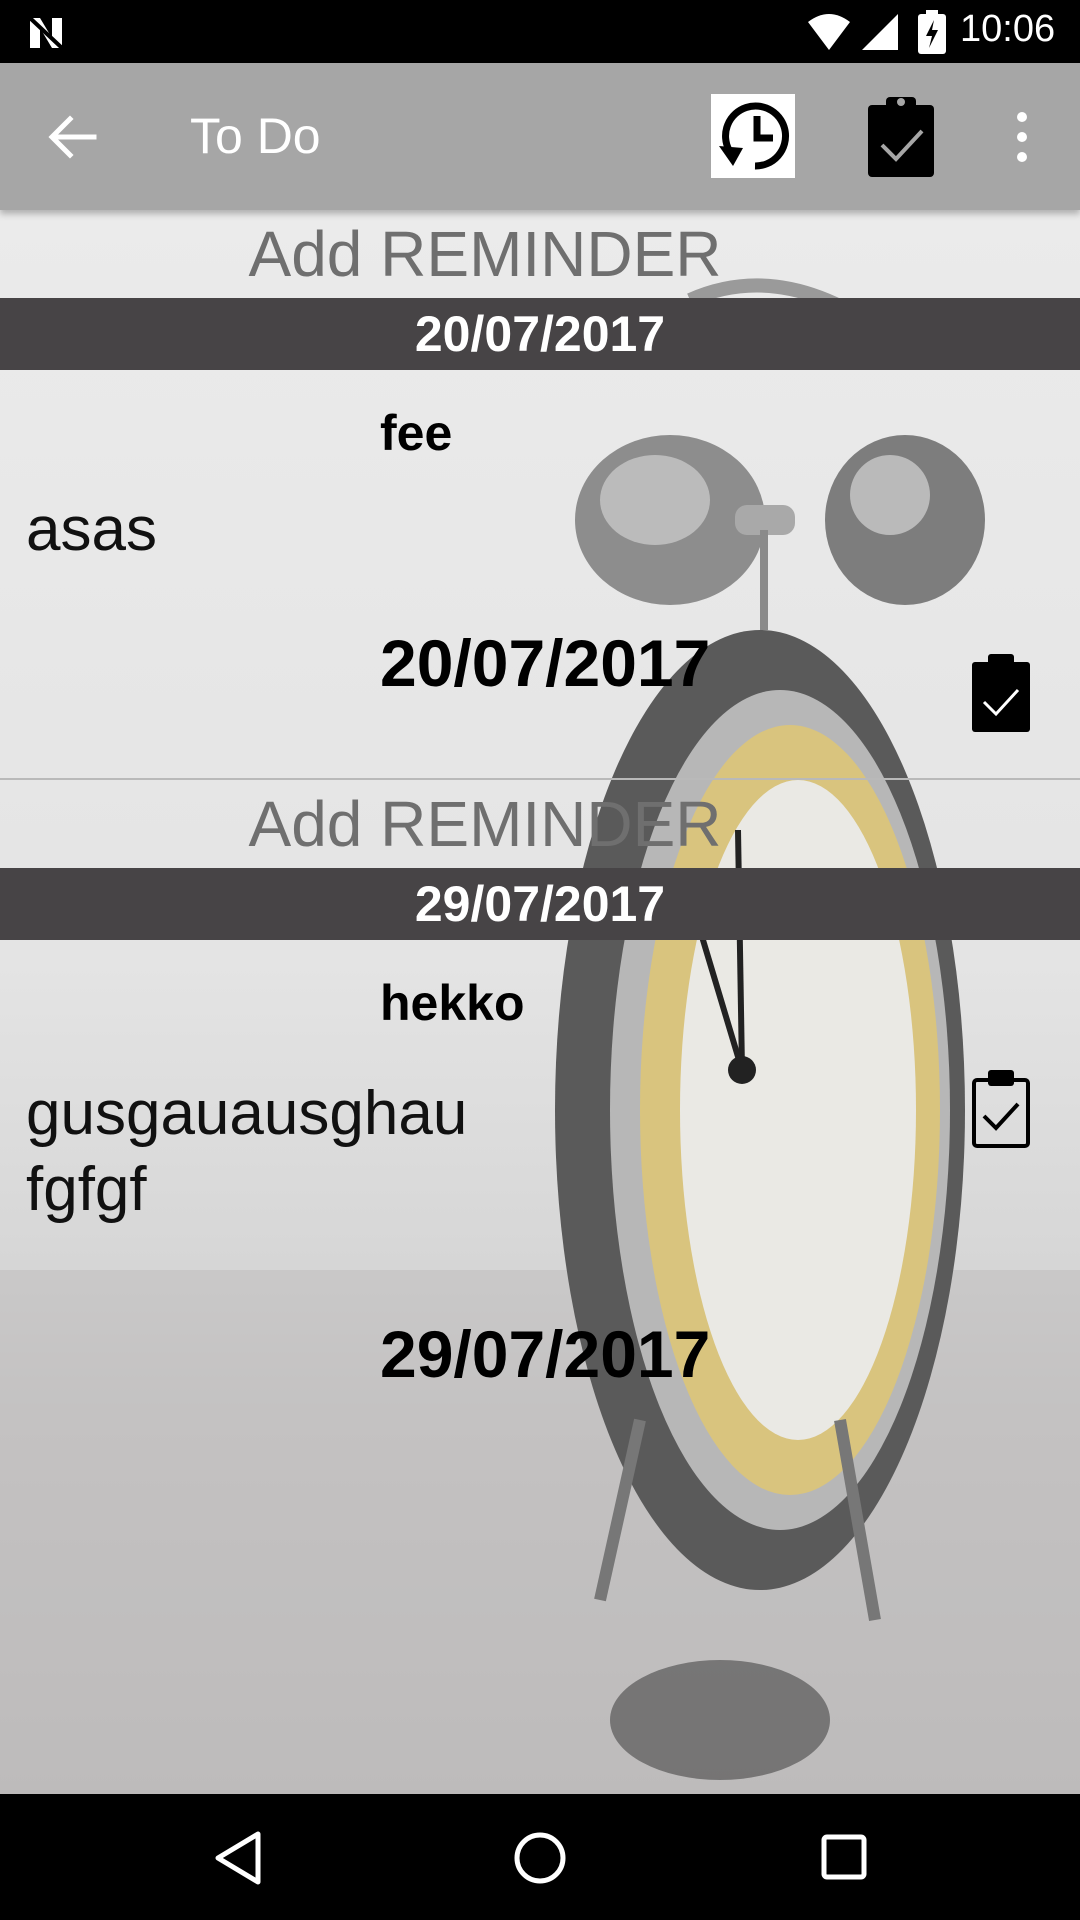 The width and height of the screenshot is (1080, 1920). I want to click on clipboard-check-icon, so click(901, 136).